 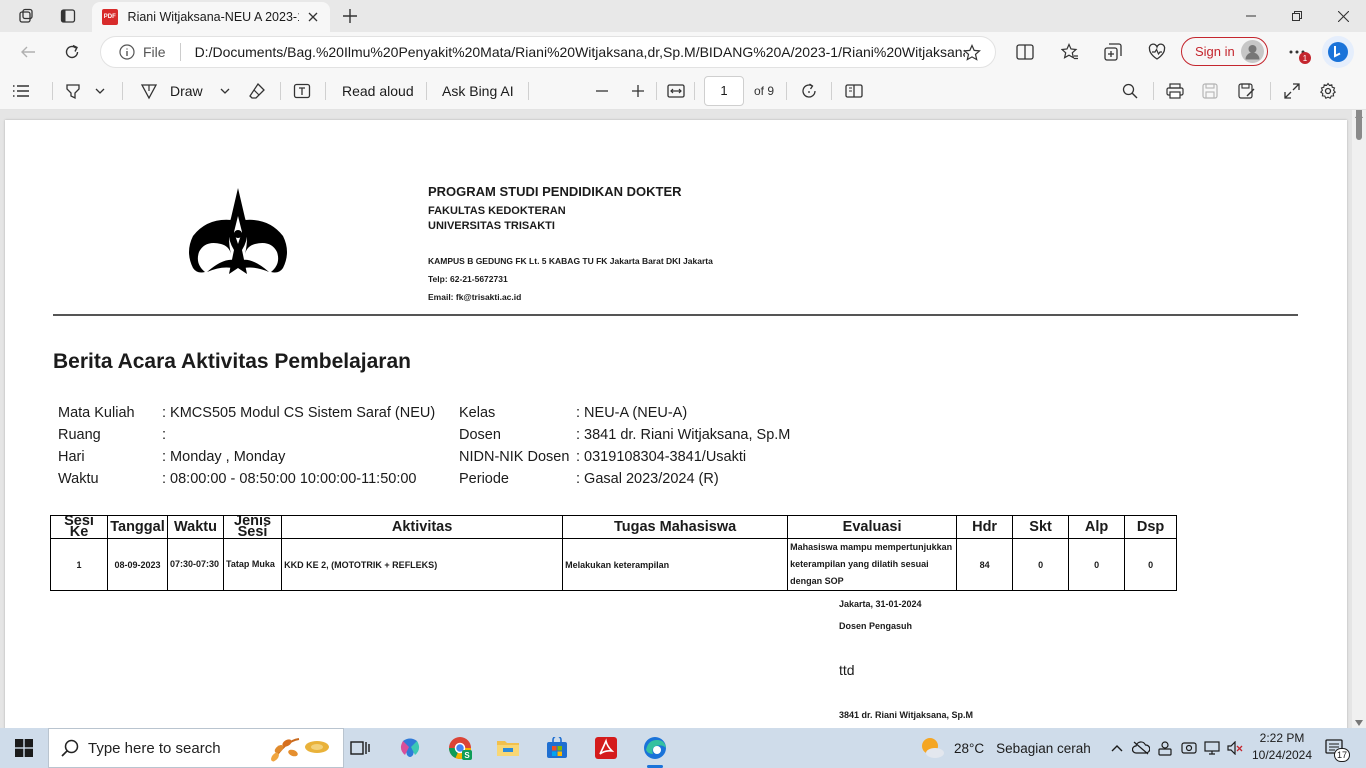 What do you see at coordinates (79, 435) in the screenshot?
I see `meta-label: Ruang` at bounding box center [79, 435].